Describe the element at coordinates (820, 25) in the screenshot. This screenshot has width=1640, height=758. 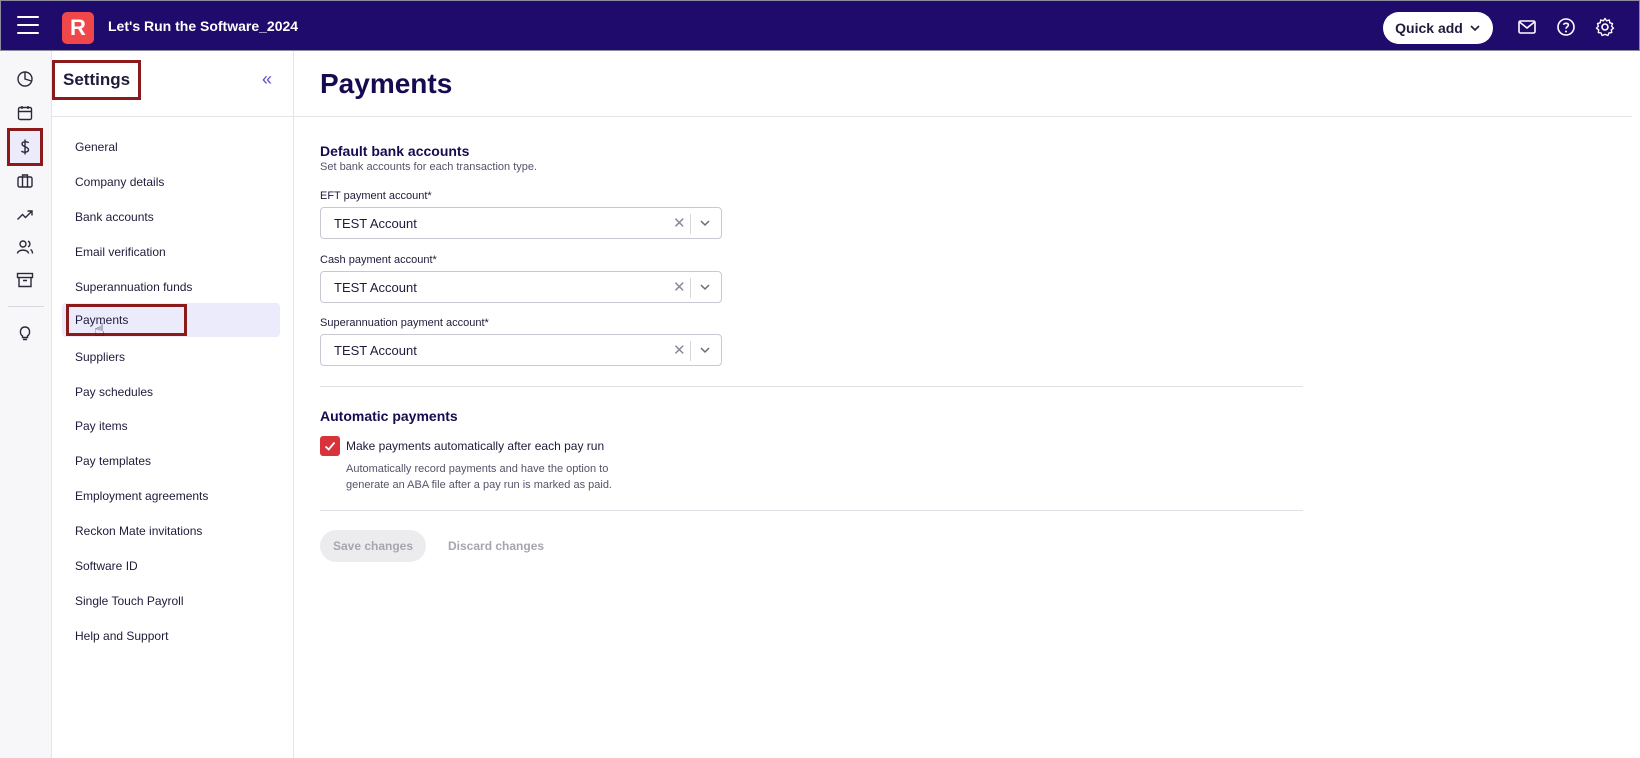
I see `top-bar: R Let's Run the Software_2024 Quick add` at that location.